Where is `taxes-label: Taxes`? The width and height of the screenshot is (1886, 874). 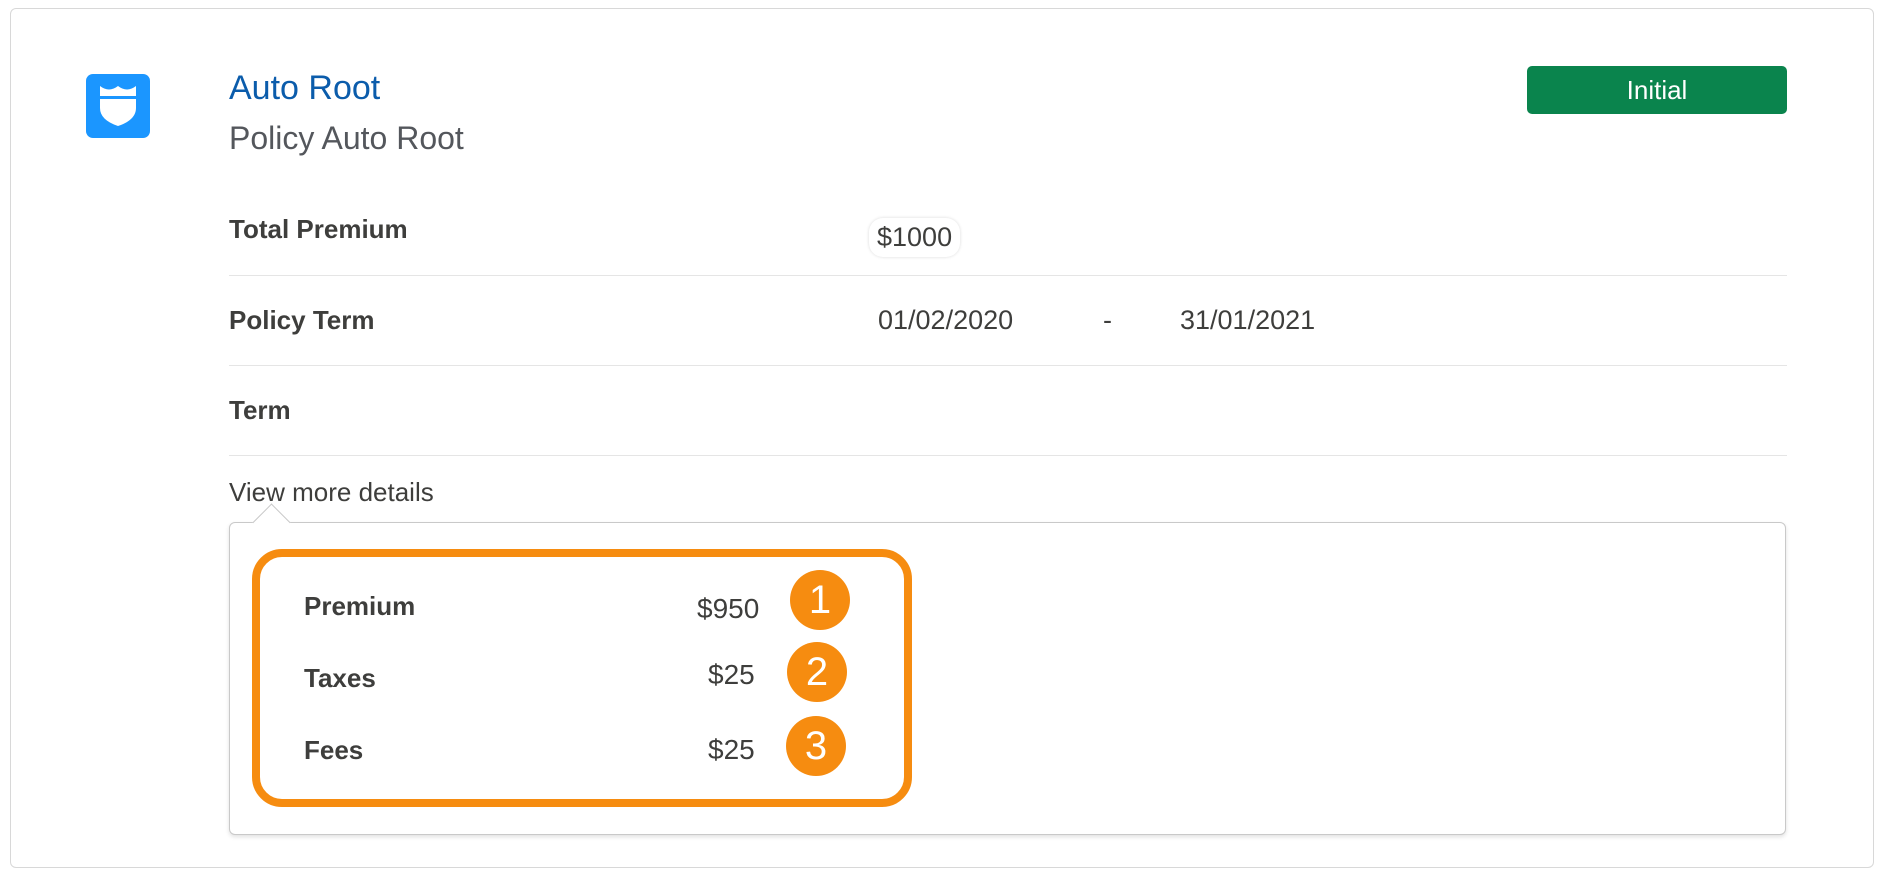
taxes-label: Taxes is located at coordinates (340, 678).